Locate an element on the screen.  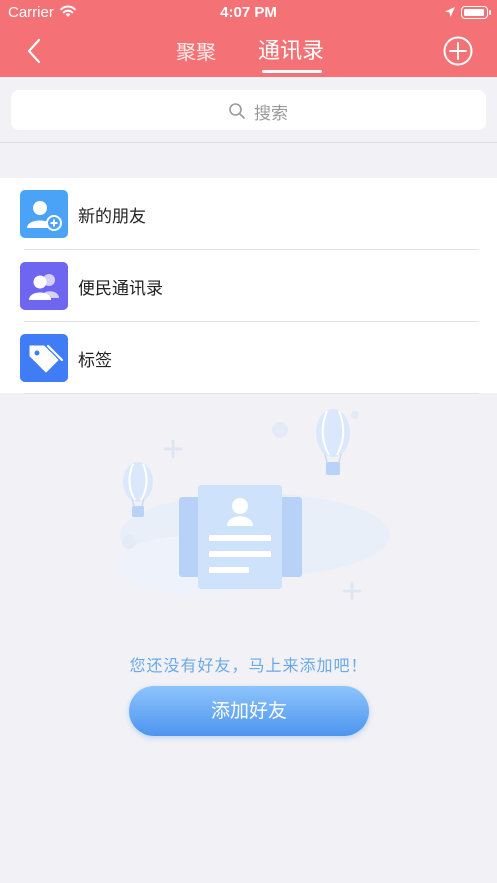
search-section: 搜索 is located at coordinates (248, 110).